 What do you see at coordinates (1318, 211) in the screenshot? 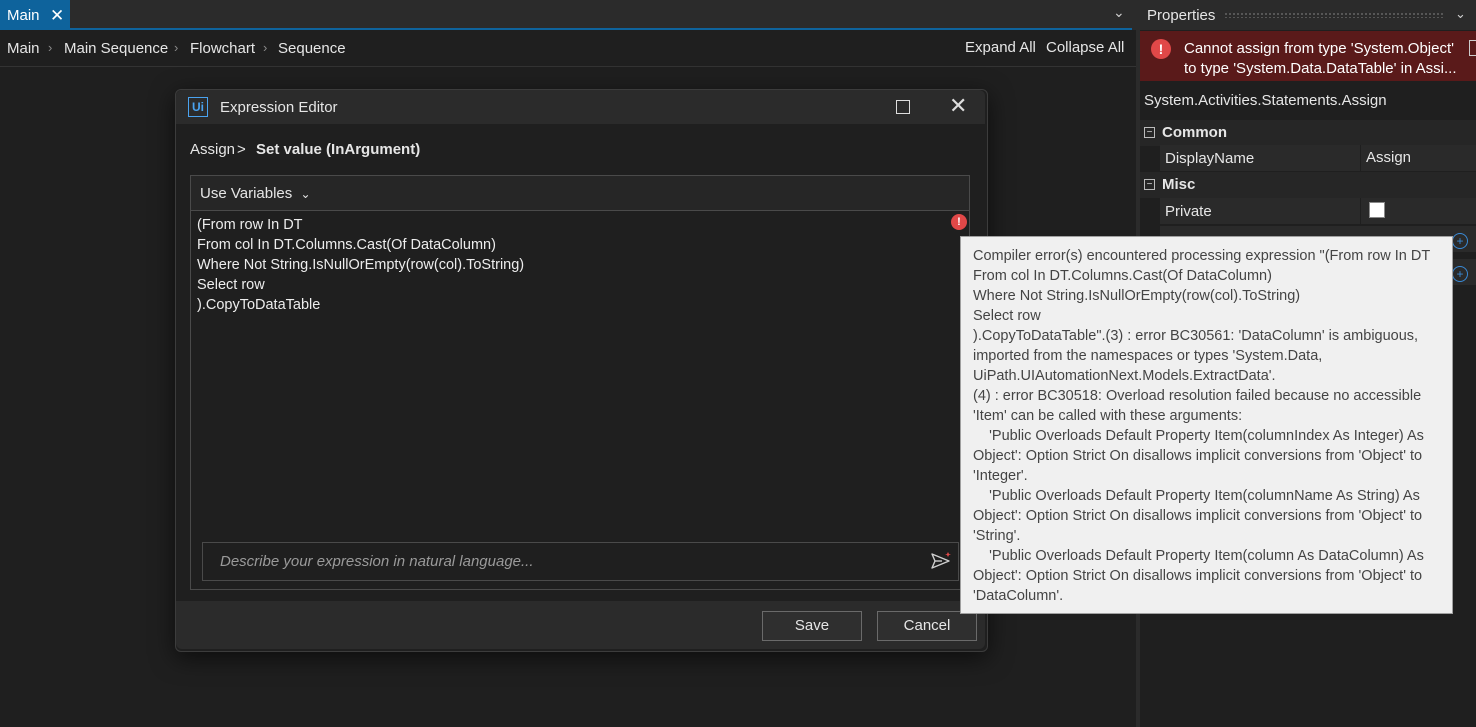
I see `property-row-private: Private` at bounding box center [1318, 211].